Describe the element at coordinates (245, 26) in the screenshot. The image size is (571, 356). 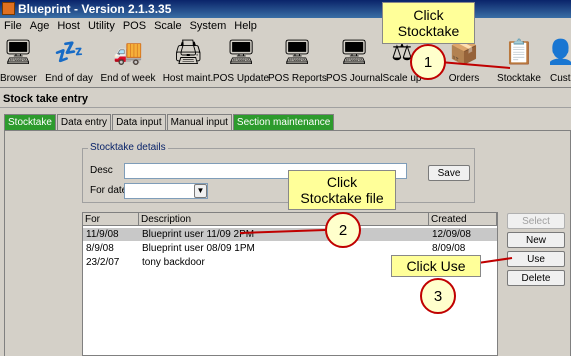
I see `menu-help: Help` at that location.